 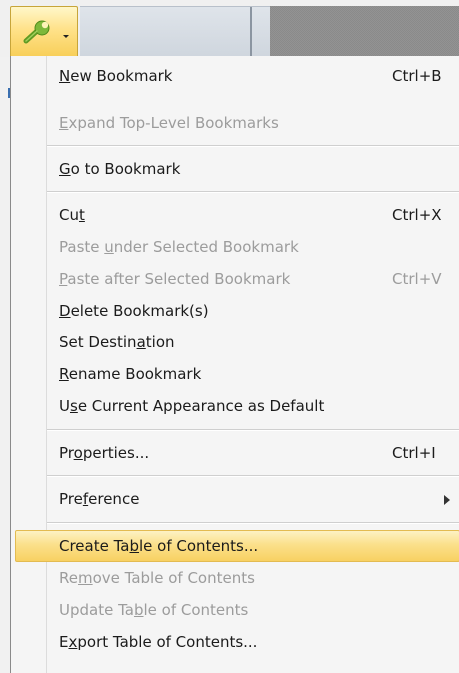 I want to click on menu-item-label: Use Current Appearance as Default, so click(x=192, y=406).